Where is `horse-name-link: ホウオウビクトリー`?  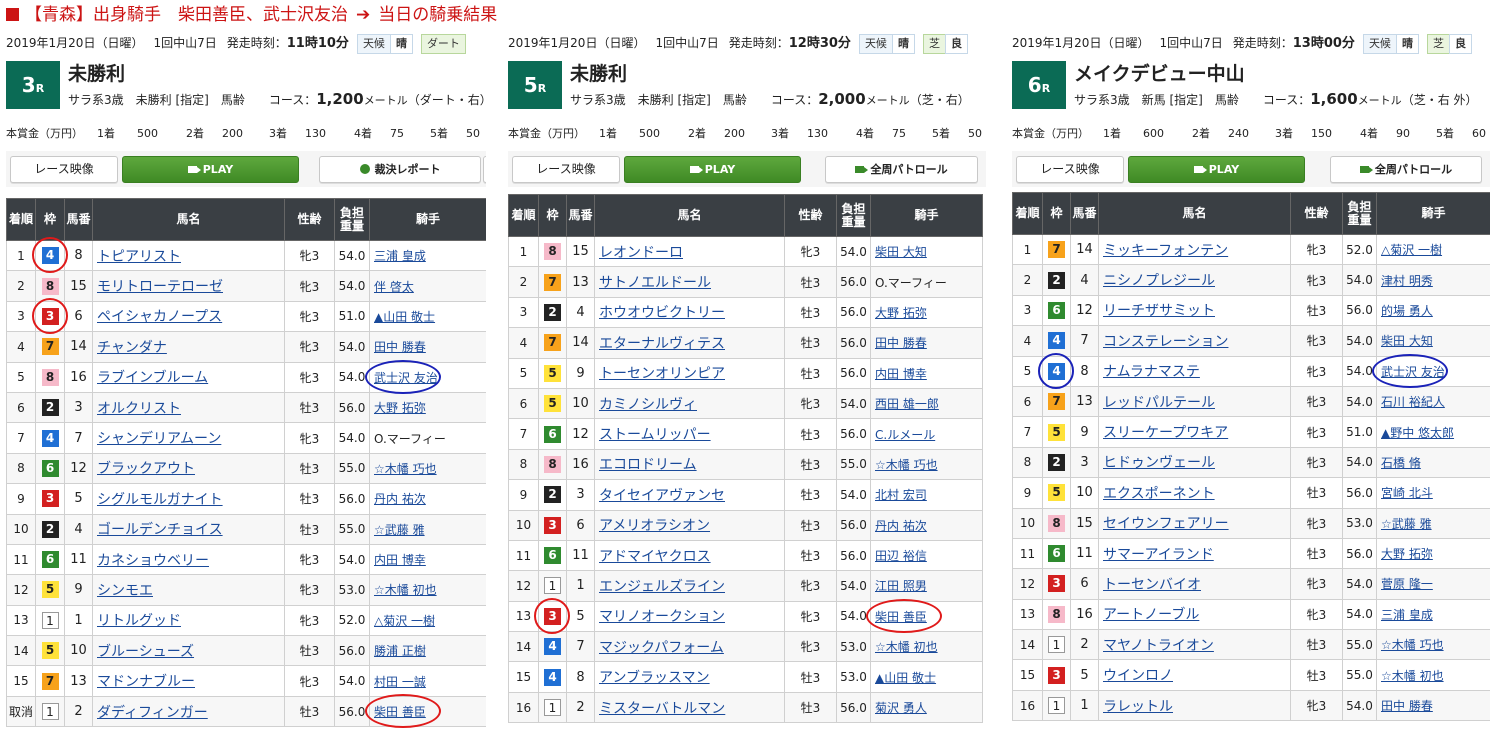 horse-name-link: ホウオウビクトリー is located at coordinates (662, 313).